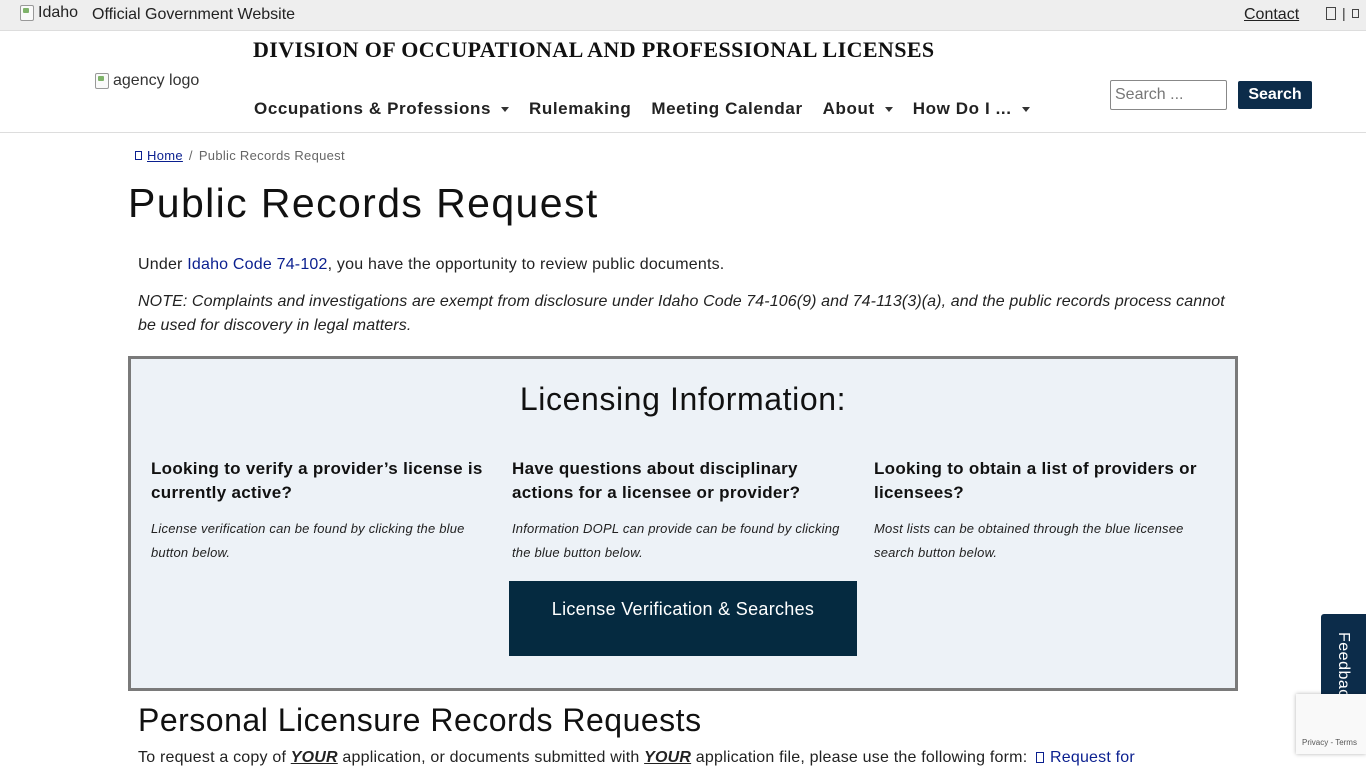 The image size is (1366, 768). I want to click on nav-rulemaking: Rulemaking, so click(580, 109).